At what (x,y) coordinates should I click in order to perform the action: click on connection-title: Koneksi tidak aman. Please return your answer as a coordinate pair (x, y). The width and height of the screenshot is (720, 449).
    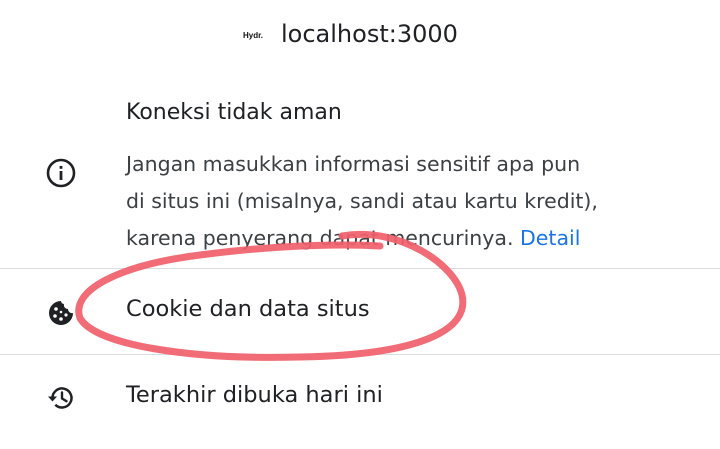
    Looking at the image, I should click on (234, 112).